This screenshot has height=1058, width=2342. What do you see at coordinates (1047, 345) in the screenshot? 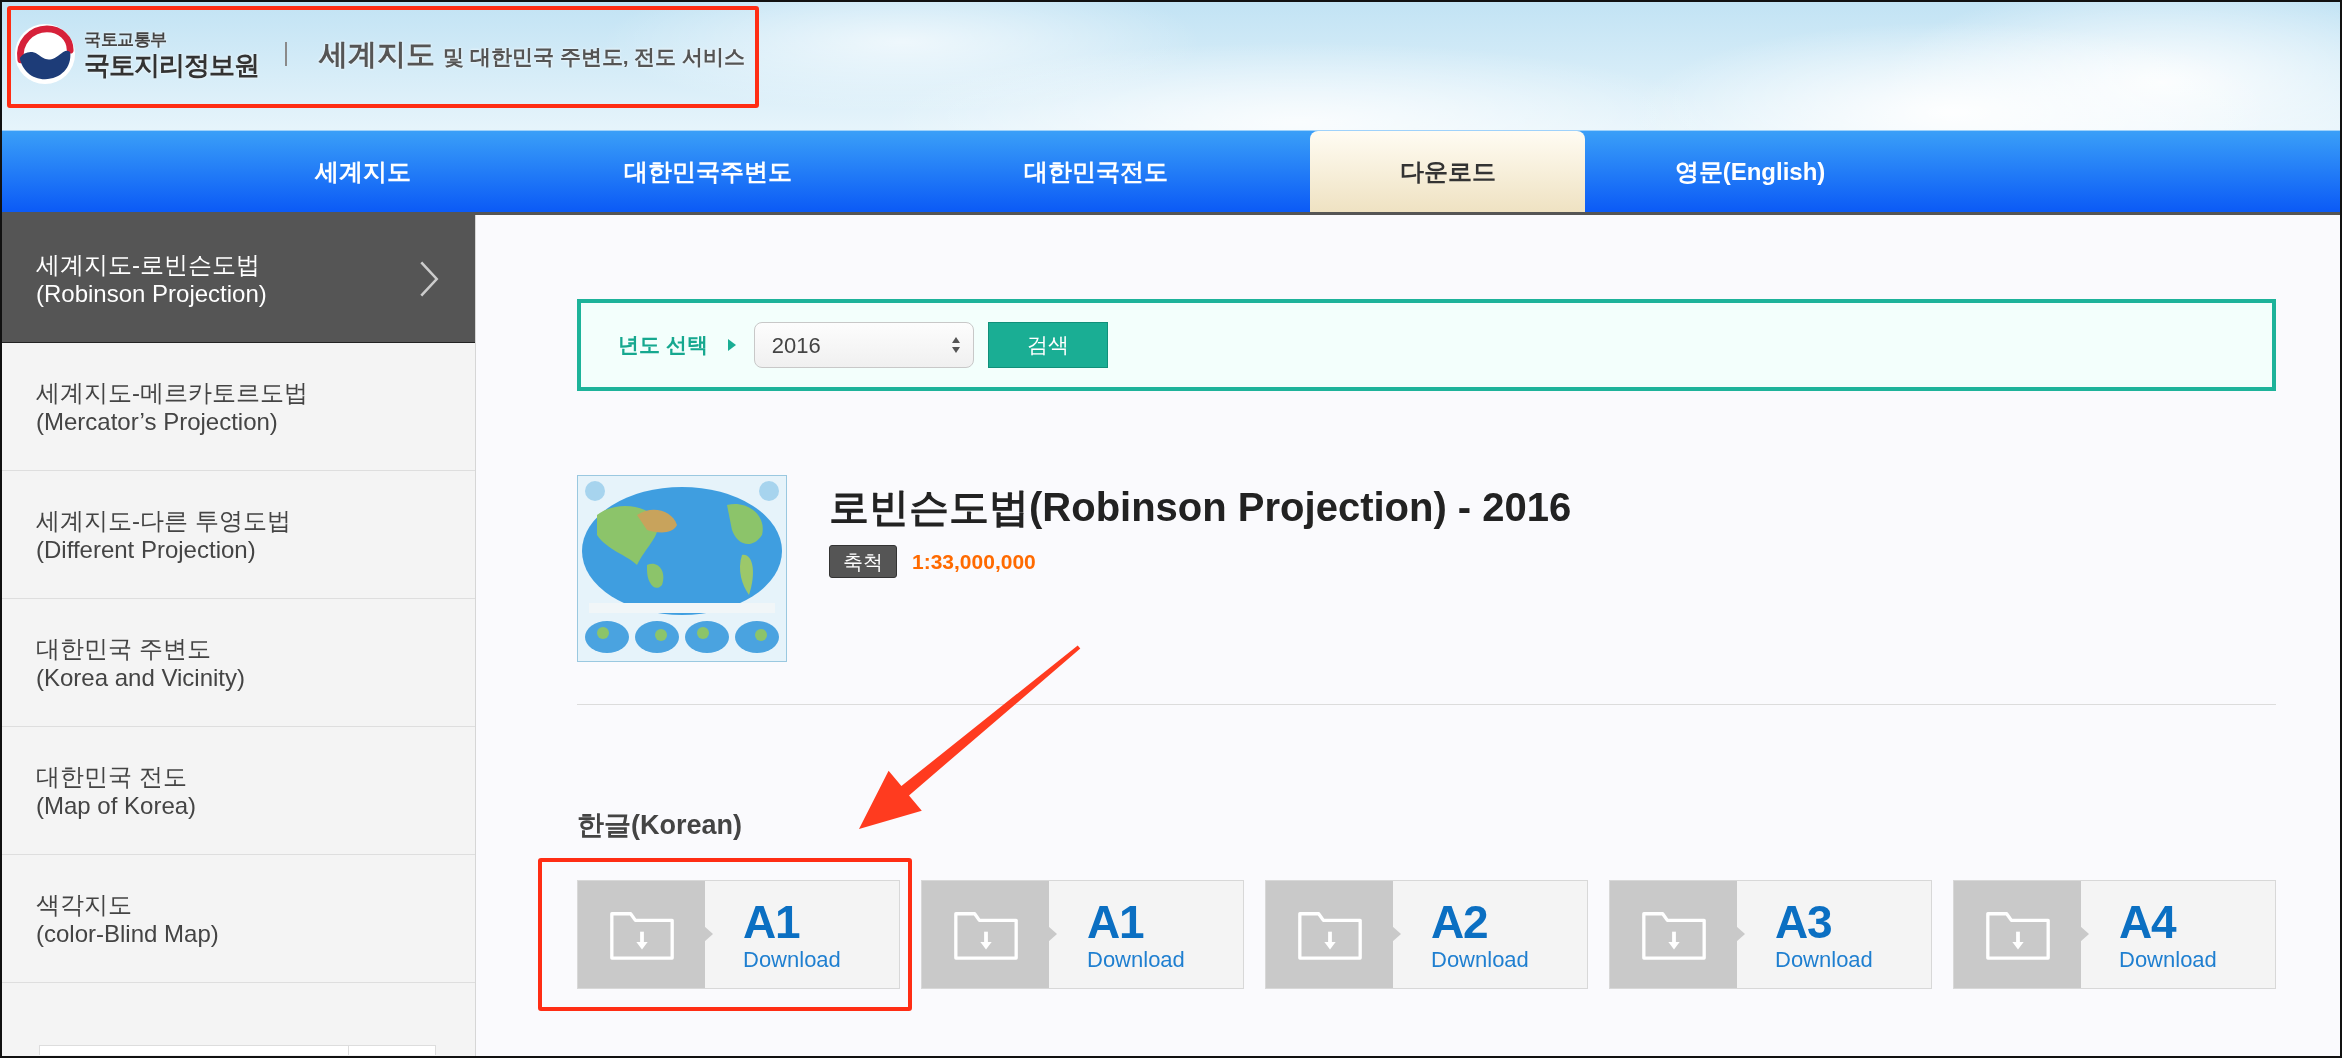
I see `search-button: 검색` at bounding box center [1047, 345].